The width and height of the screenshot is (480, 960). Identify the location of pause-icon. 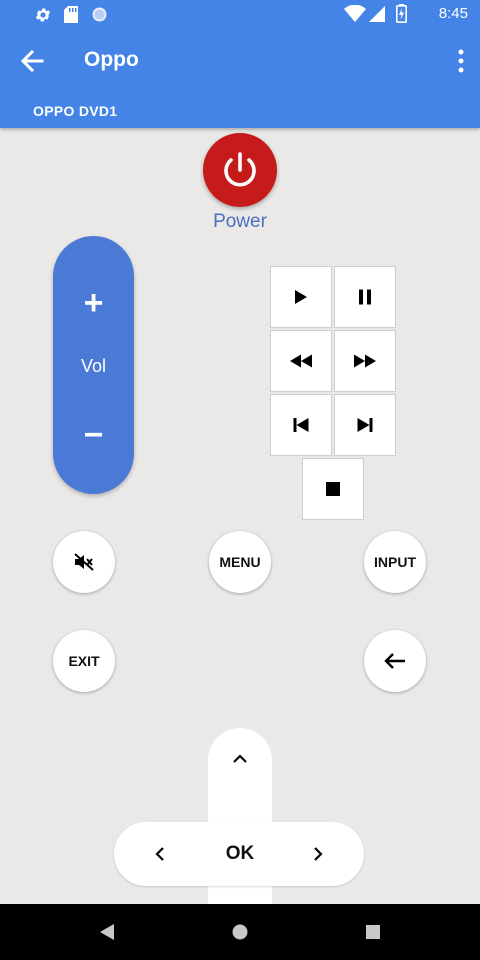
(365, 297).